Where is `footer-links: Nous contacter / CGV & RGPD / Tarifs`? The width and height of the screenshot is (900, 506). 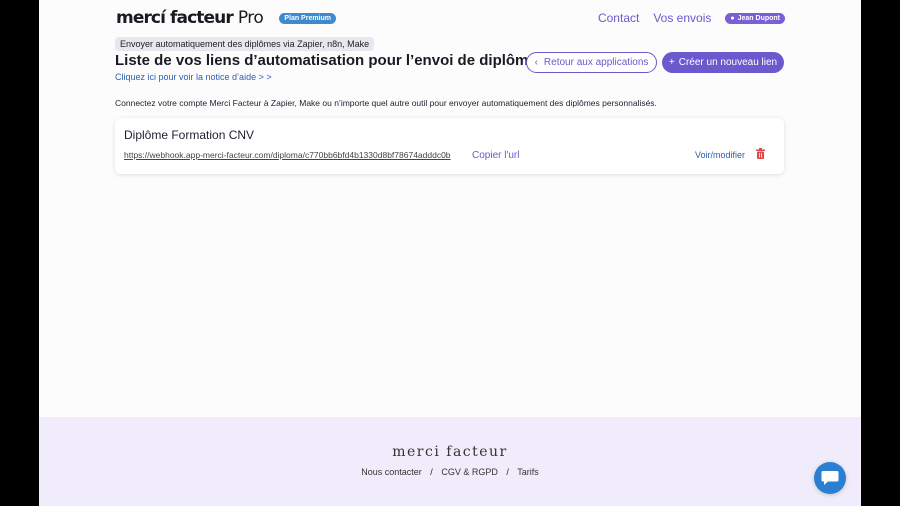 footer-links: Nous contacter / CGV & RGPD / Tarifs is located at coordinates (450, 472).